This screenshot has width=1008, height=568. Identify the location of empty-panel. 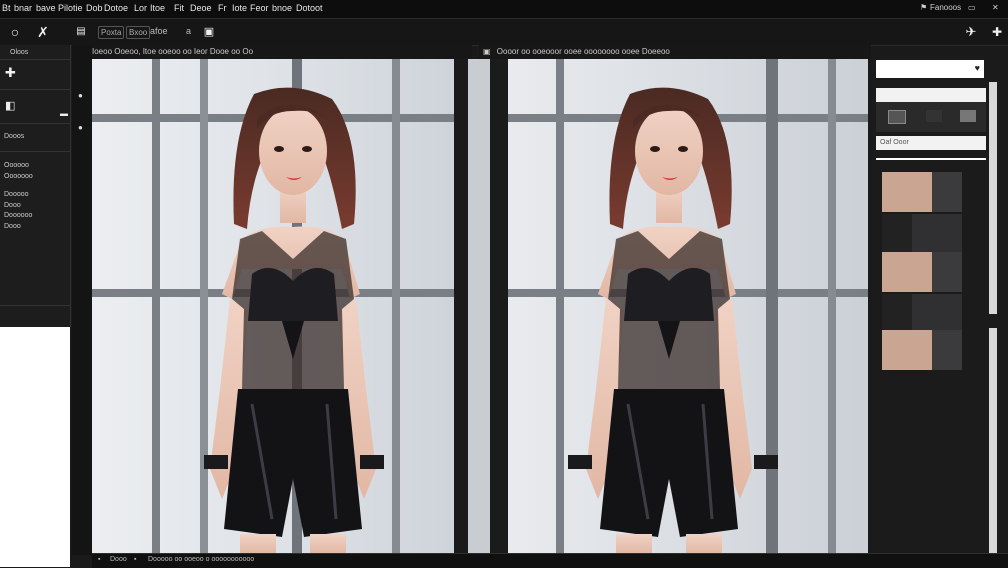
(35, 447).